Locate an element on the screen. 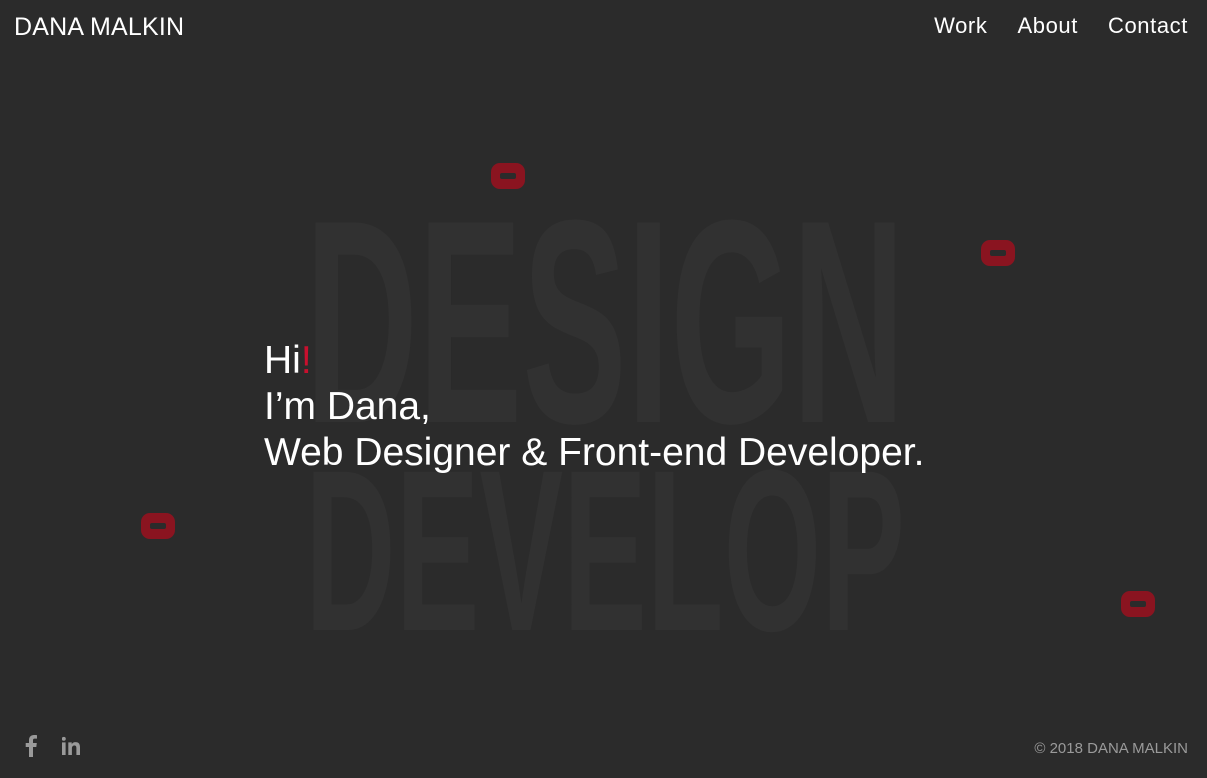  main-nav: Work About Contact is located at coordinates (1061, 26).